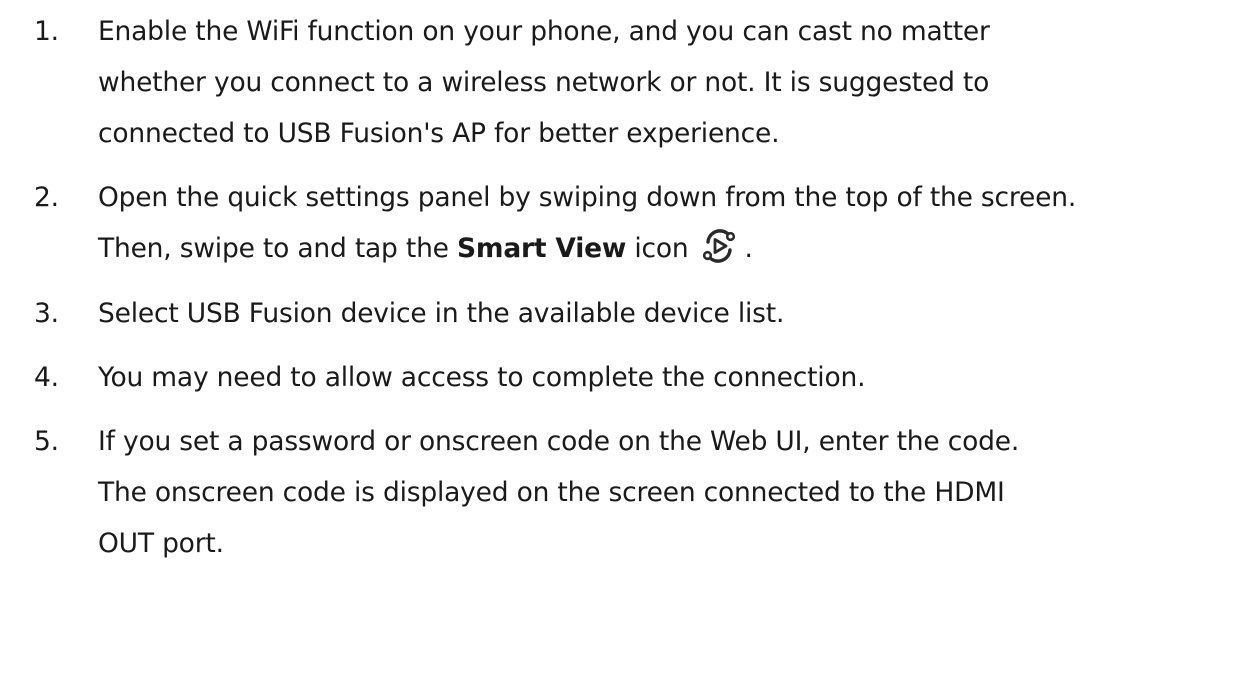  I want to click on step-3-number: 3., so click(46, 313).